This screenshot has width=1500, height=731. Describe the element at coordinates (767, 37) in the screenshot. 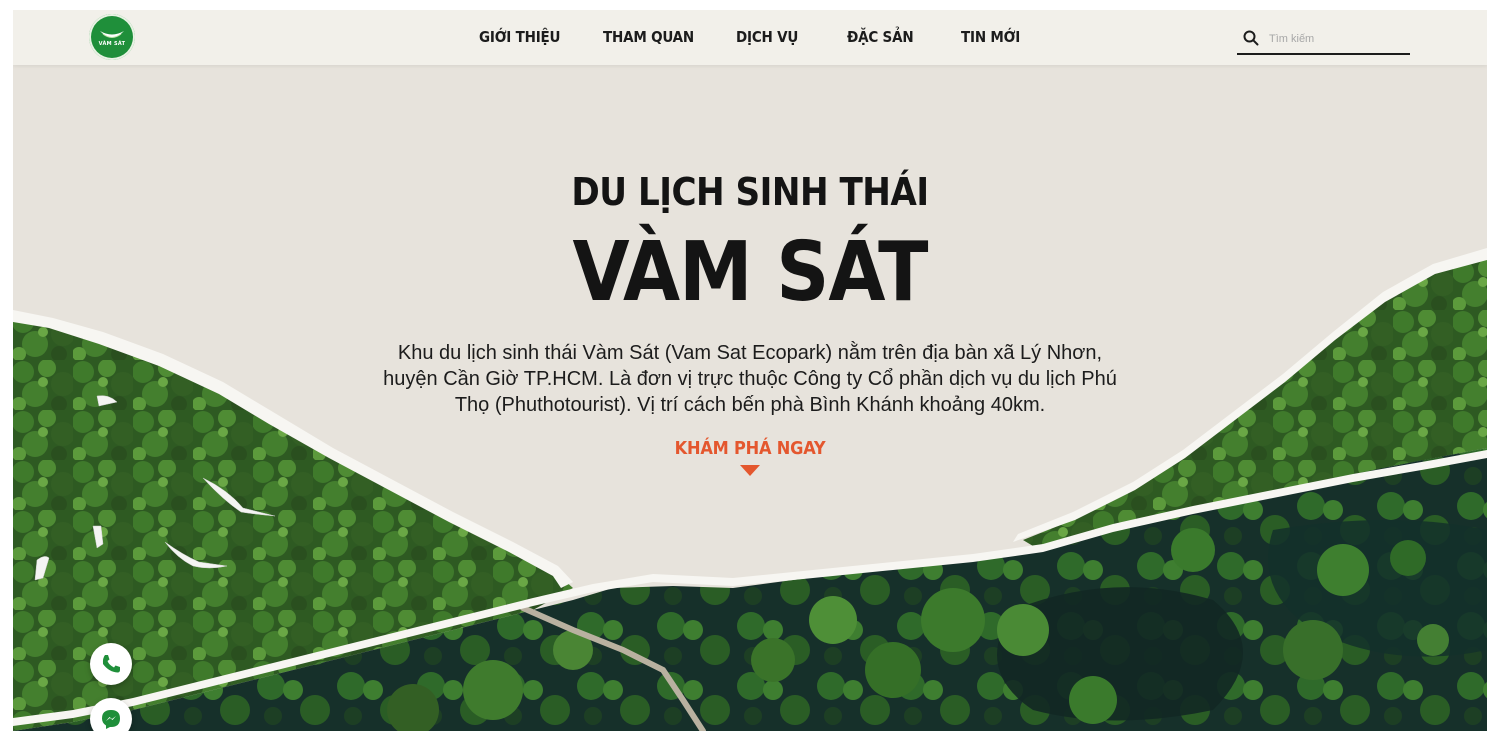

I see `nav-item-dich-vu: DỊCH VỤ` at that location.